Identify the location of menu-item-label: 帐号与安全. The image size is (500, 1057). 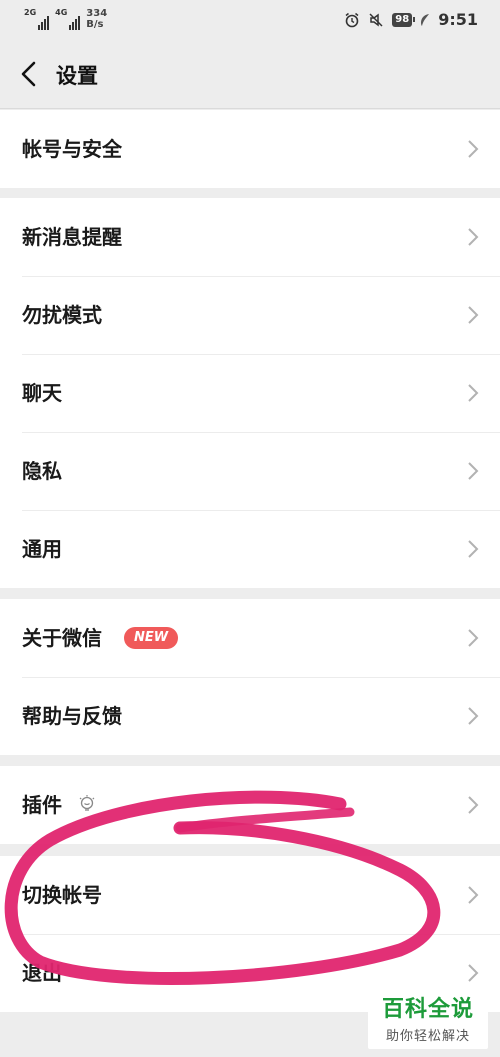
(72, 149).